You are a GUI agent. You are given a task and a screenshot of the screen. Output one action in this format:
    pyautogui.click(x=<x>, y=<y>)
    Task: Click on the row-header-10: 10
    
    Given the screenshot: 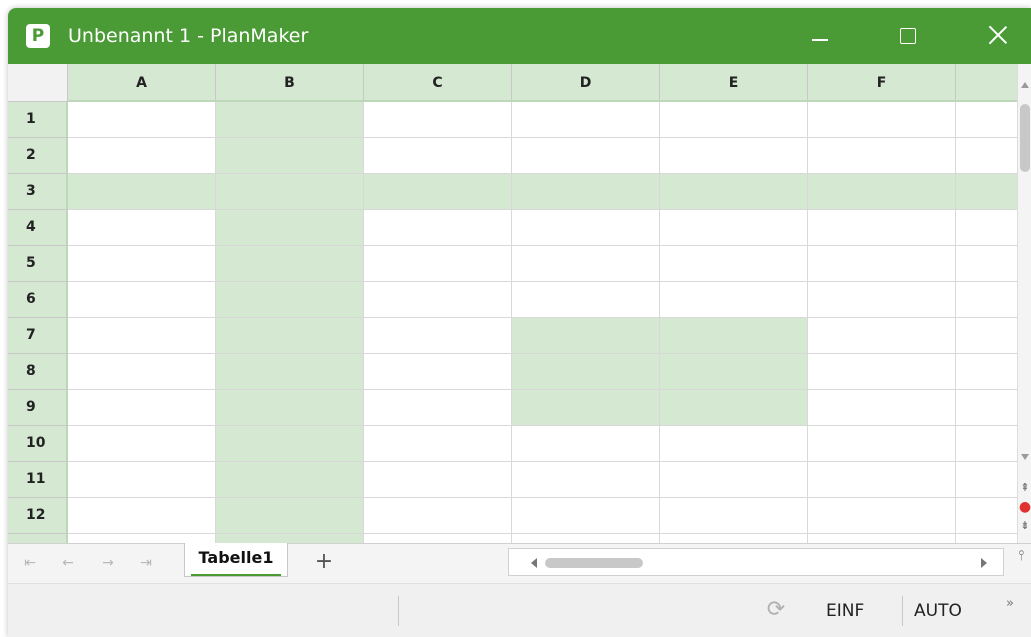 What is the action you would take?
    pyautogui.click(x=38, y=444)
    